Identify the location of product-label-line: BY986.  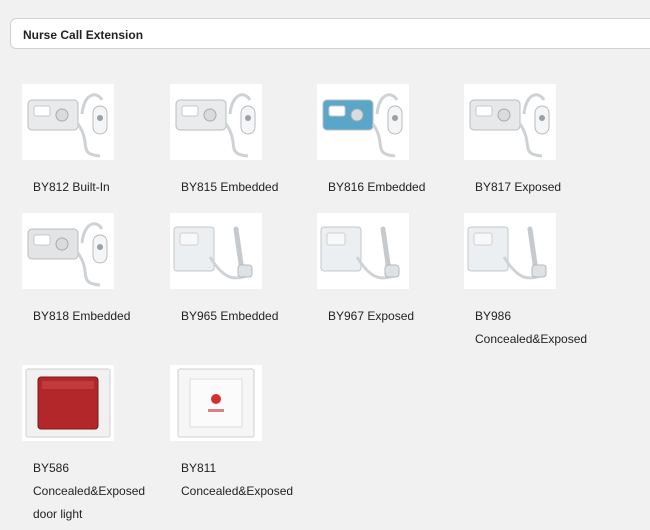
(493, 316).